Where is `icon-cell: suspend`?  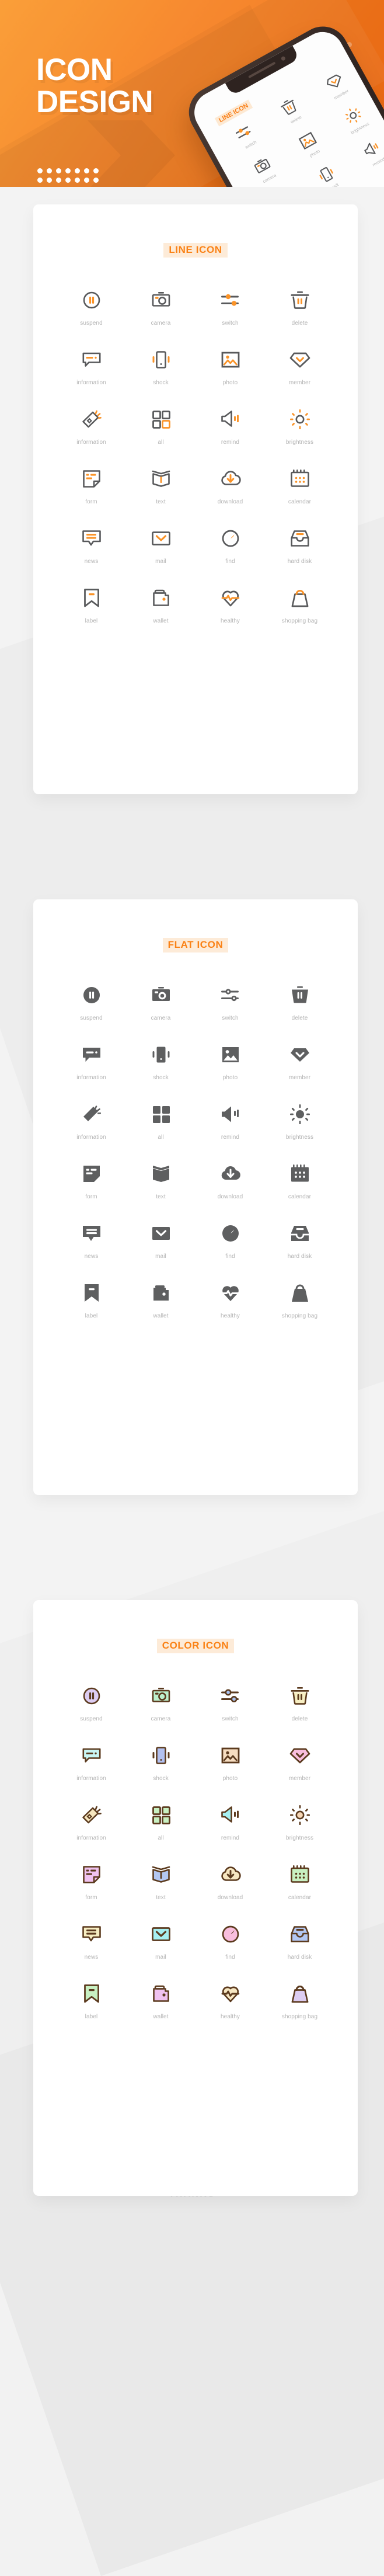 icon-cell: suspend is located at coordinates (91, 1702).